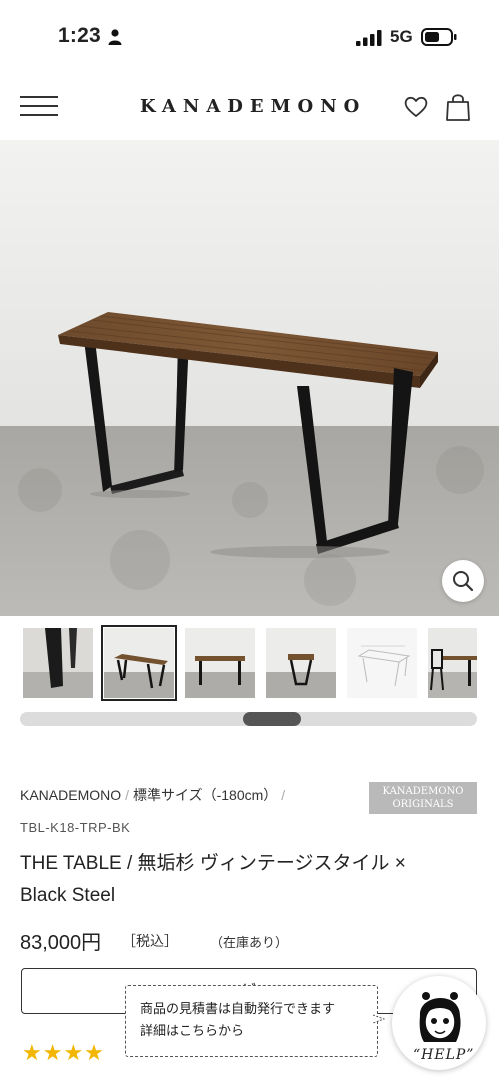 Image resolution: width=499 pixels, height=1080 pixels. Describe the element at coordinates (68, 895) in the screenshot. I see `product-title-line-2: Black Steel` at that location.